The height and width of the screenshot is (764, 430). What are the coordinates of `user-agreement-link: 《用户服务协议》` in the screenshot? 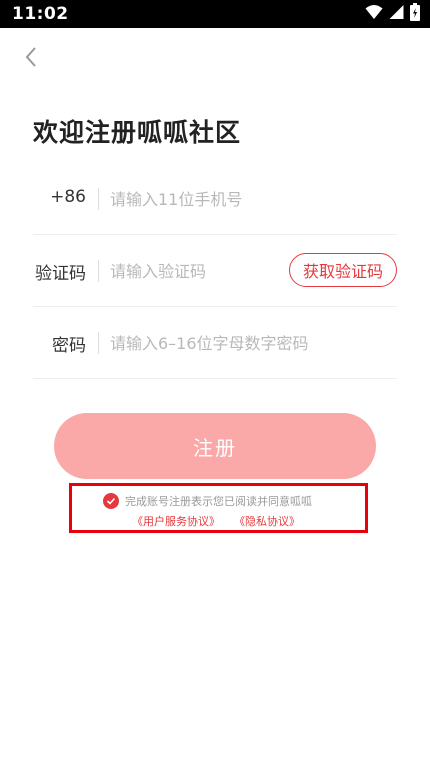 It's located at (176, 521).